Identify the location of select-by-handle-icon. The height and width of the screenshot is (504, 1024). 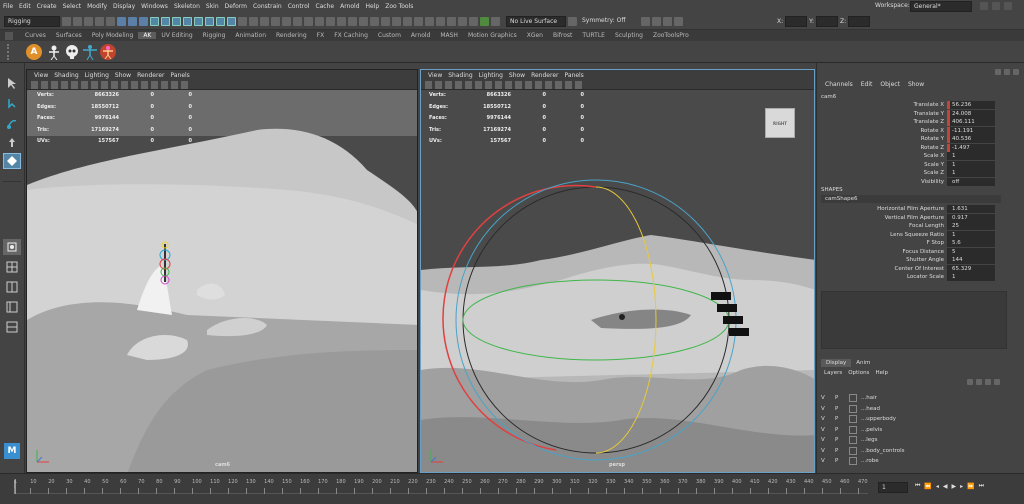
(154, 21).